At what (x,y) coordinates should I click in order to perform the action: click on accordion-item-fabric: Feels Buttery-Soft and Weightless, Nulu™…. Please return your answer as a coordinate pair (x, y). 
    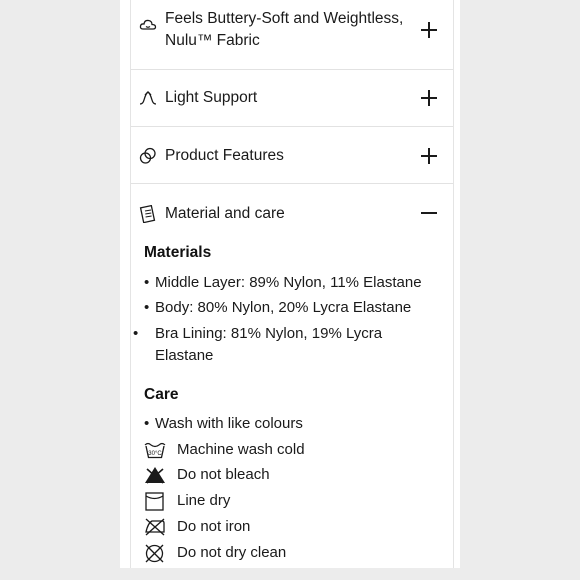
    Looking at the image, I should click on (292, 35).